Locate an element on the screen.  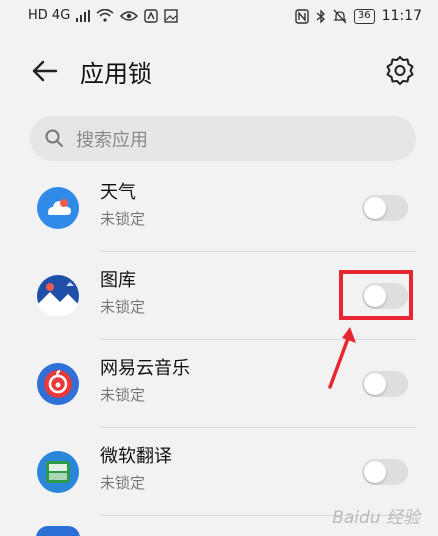
lock-toggle-netease-music is located at coordinates (385, 384).